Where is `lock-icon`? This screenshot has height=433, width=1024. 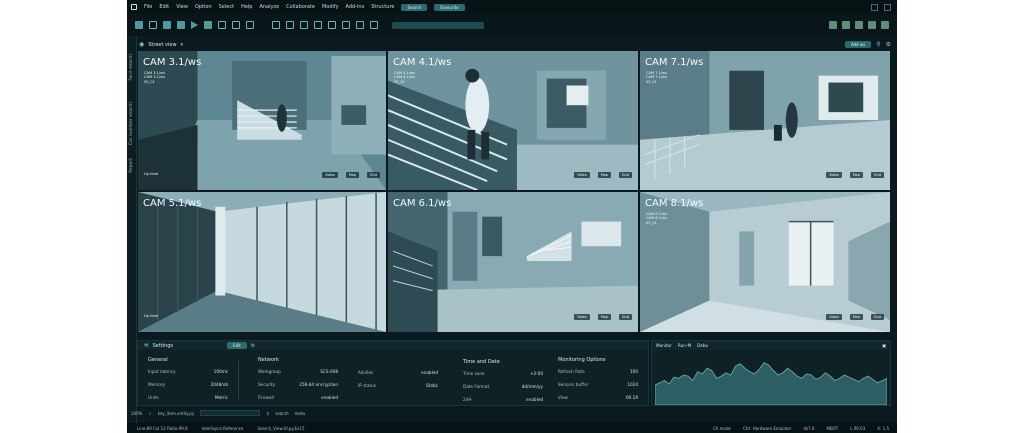 lock-icon is located at coordinates (346, 25).